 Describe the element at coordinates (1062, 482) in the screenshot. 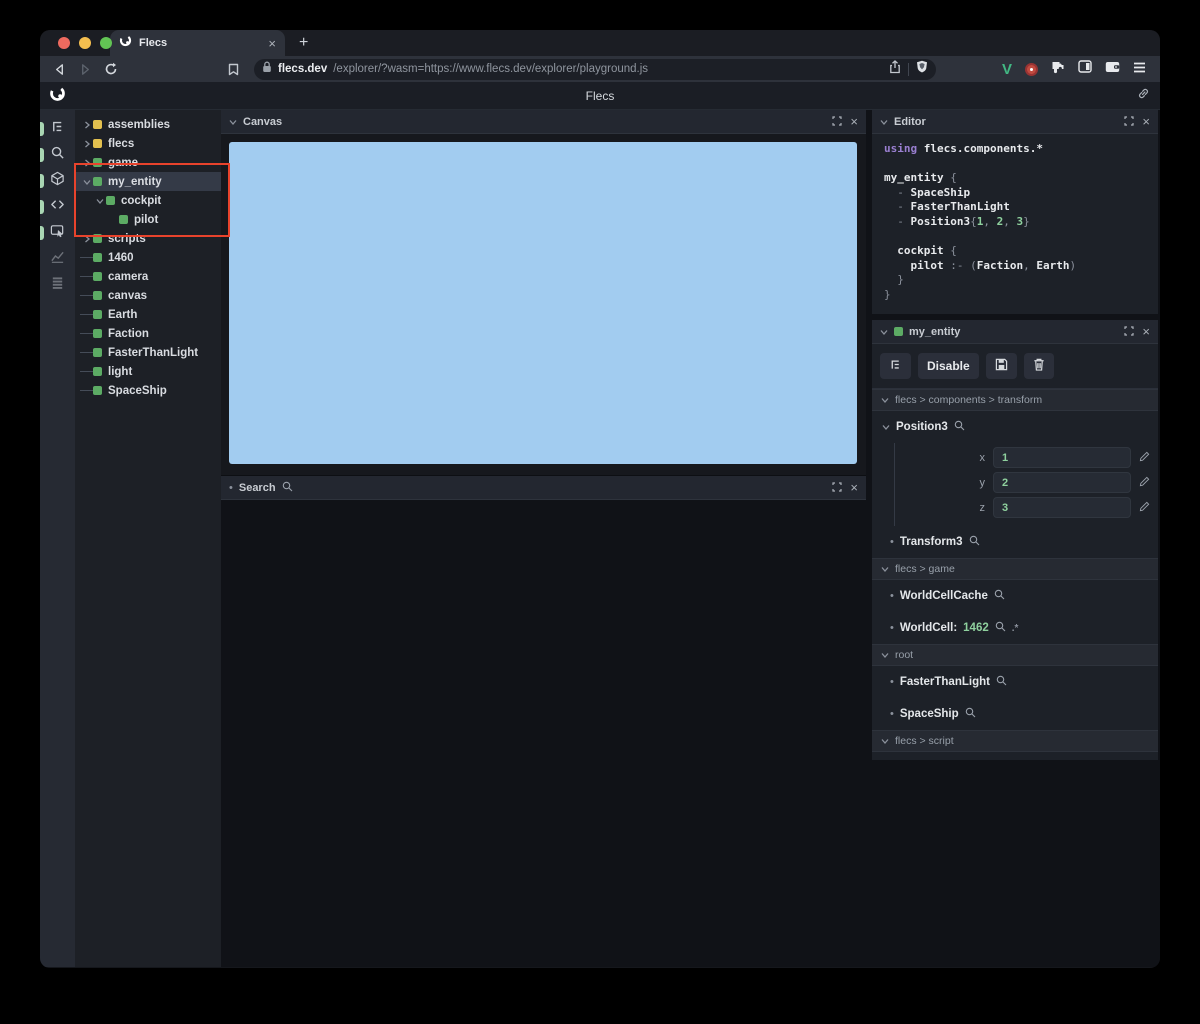

I see `y-value-input` at that location.